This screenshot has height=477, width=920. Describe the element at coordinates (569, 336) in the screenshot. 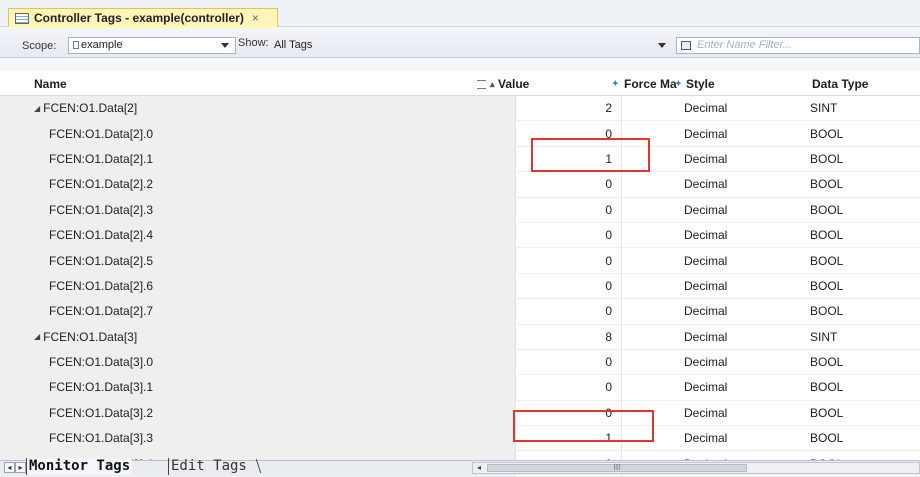

I see `value-cell: 8` at that location.